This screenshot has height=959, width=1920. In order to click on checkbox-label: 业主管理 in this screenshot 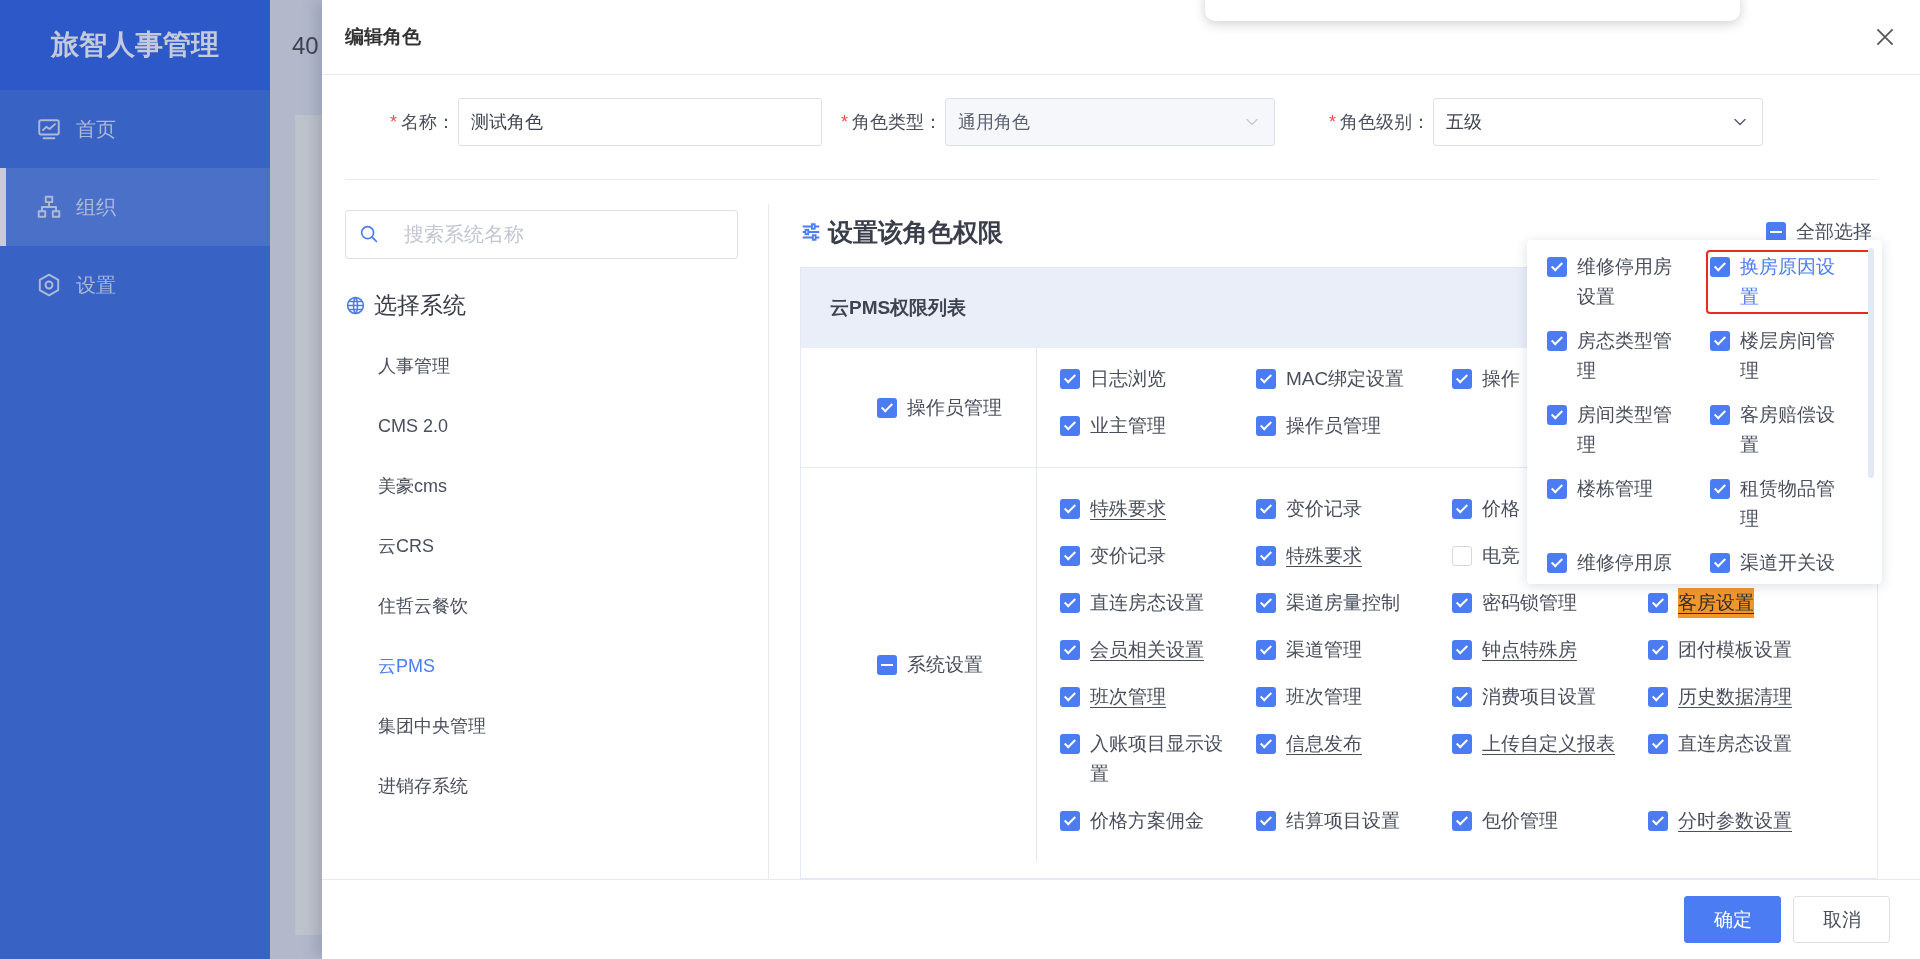, I will do `click(1128, 426)`.